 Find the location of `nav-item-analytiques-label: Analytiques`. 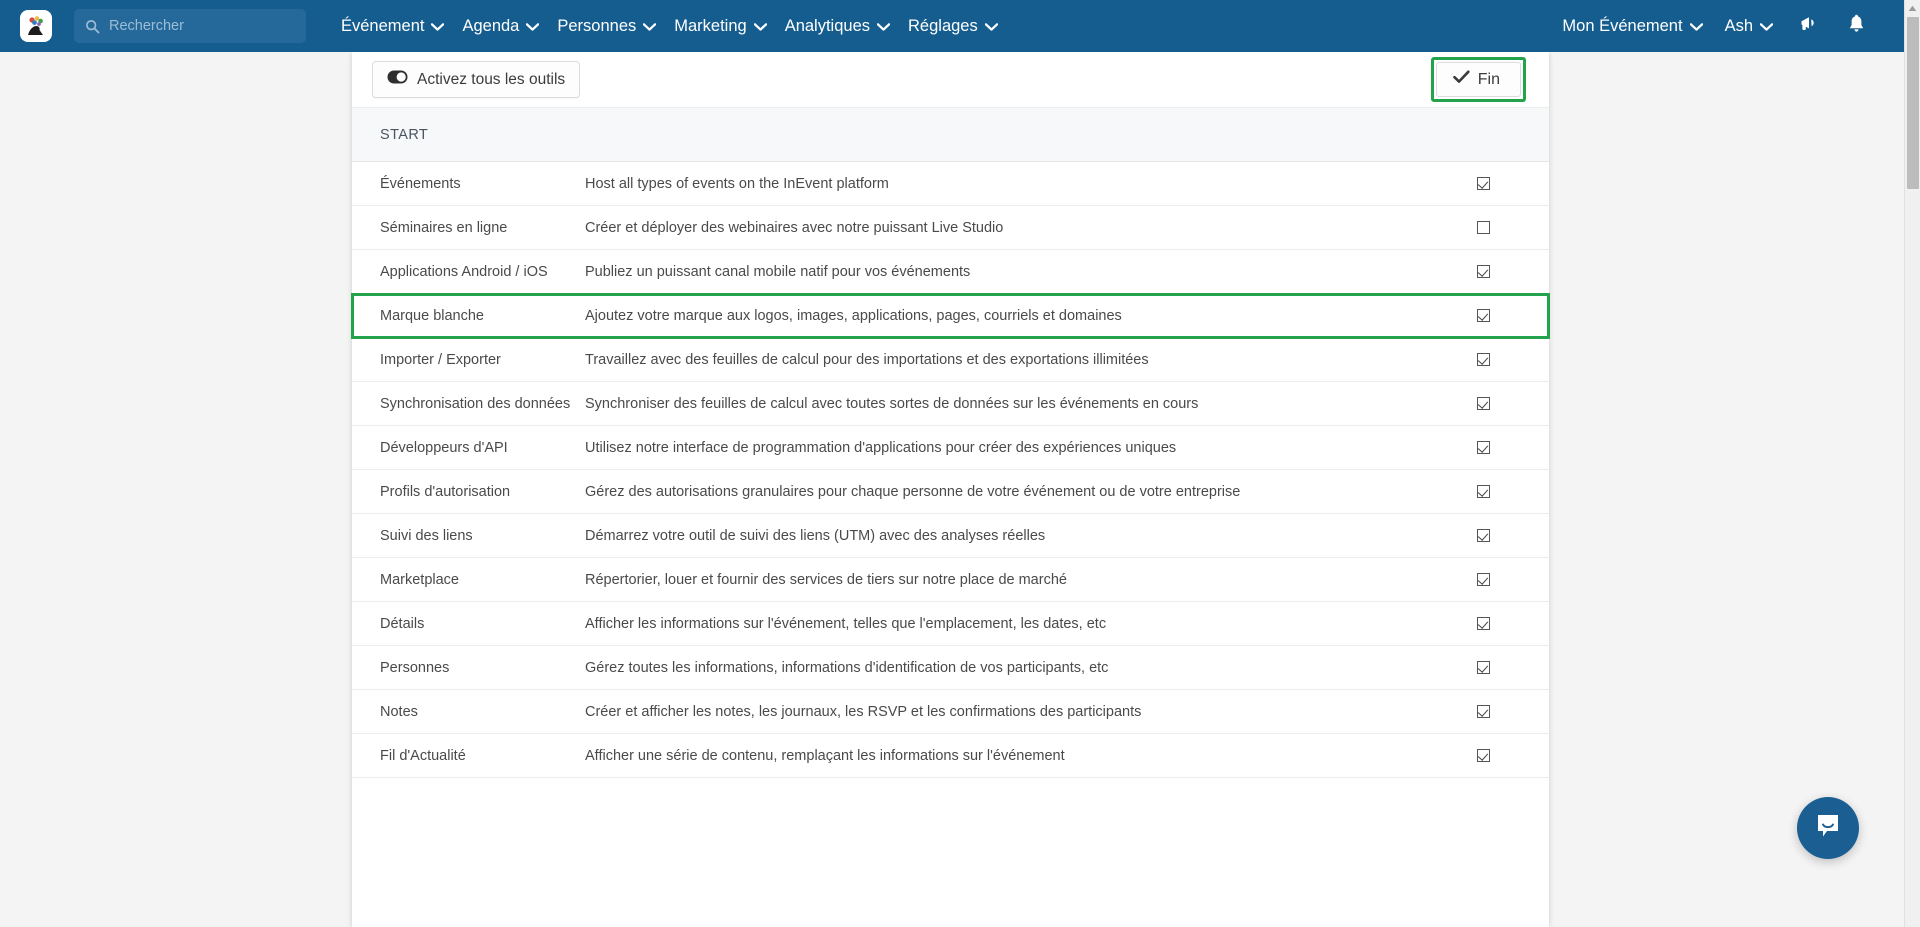

nav-item-analytiques-label: Analytiques is located at coordinates (827, 25).